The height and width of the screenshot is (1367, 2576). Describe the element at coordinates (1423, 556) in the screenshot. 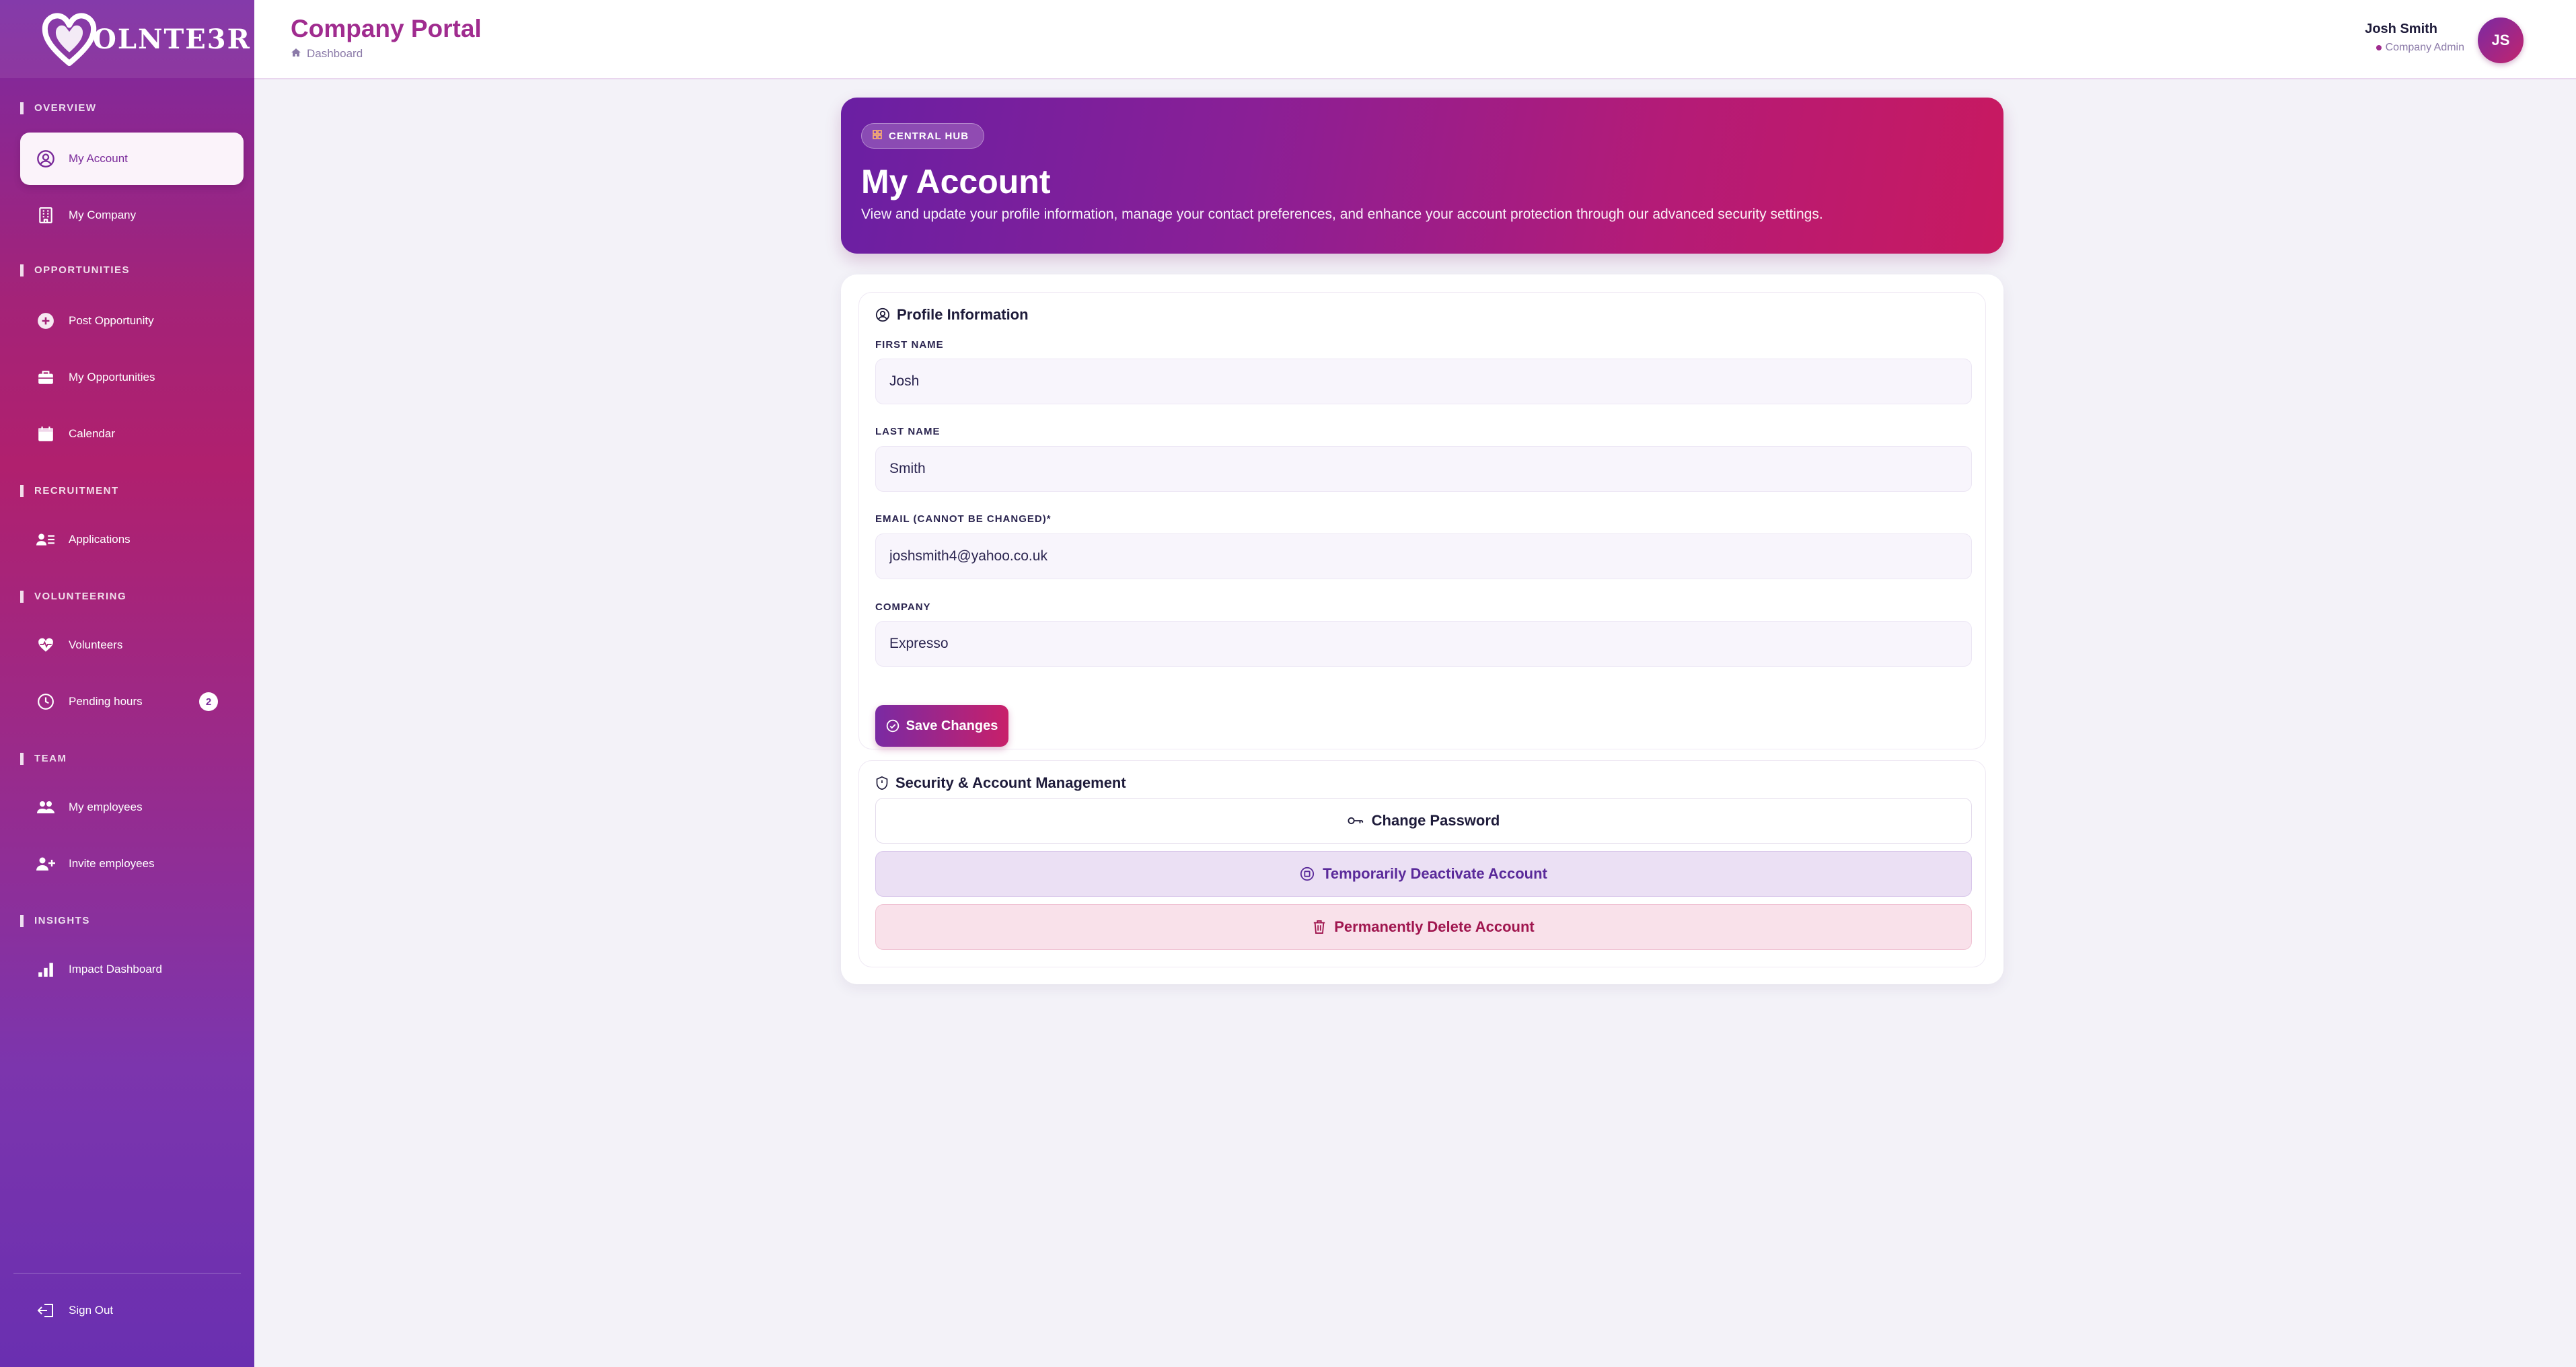

I see `email-field` at that location.